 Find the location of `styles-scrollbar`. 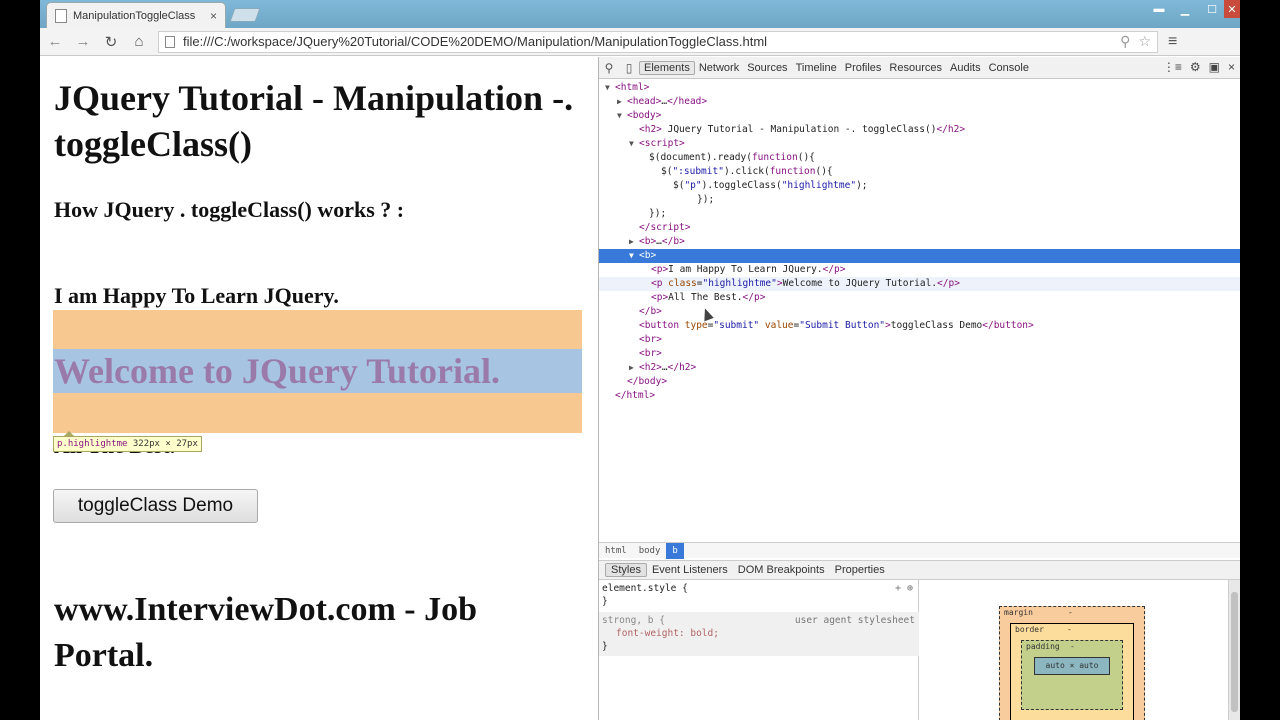

styles-scrollbar is located at coordinates (1234, 650).